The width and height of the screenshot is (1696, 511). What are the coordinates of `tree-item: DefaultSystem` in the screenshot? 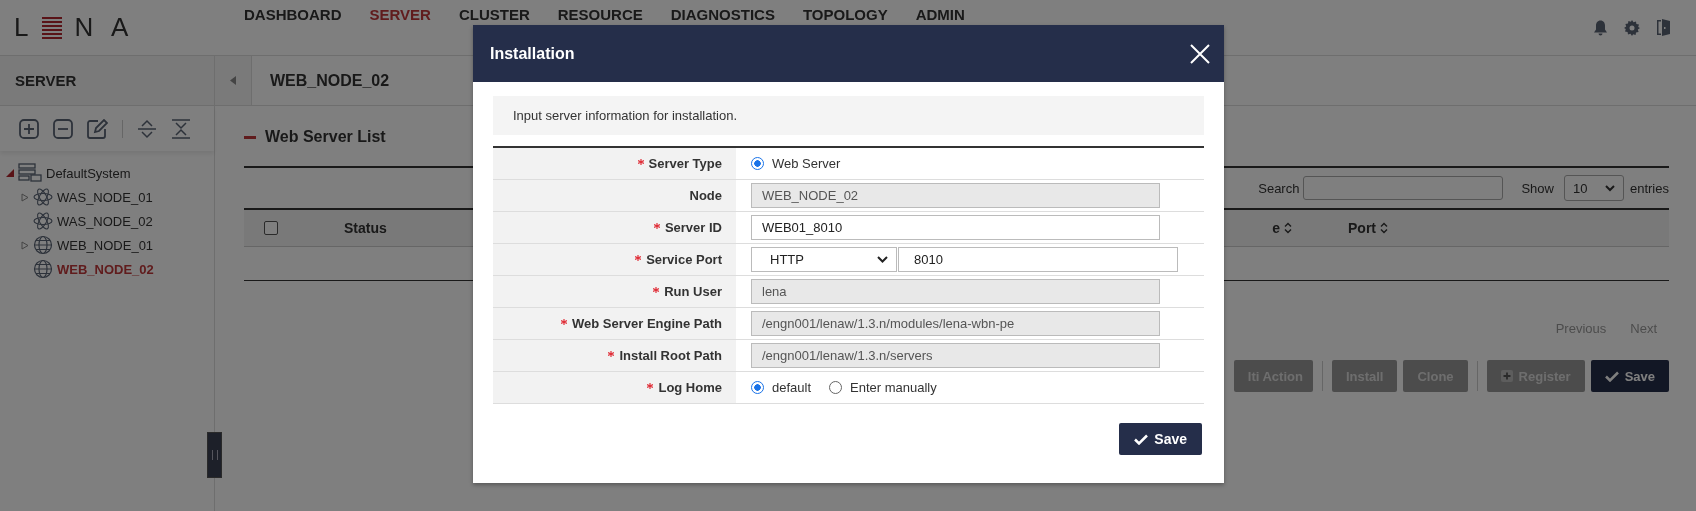 It's located at (88, 173).